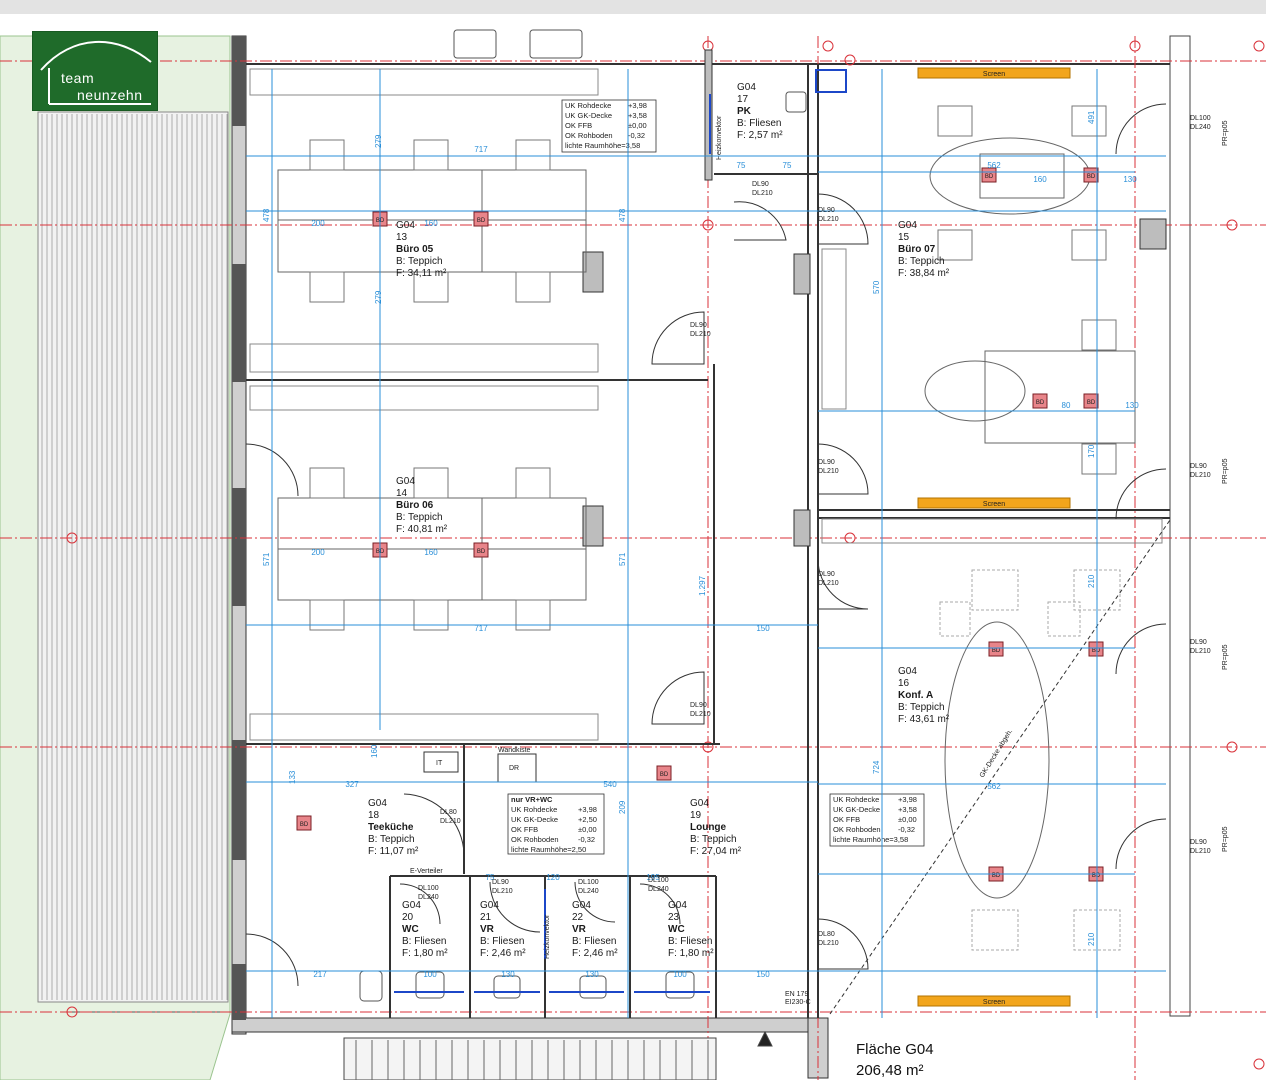 This screenshot has height=1080, width=1266. Describe the element at coordinates (904, 237) in the screenshot. I see `room-number: 15` at that location.